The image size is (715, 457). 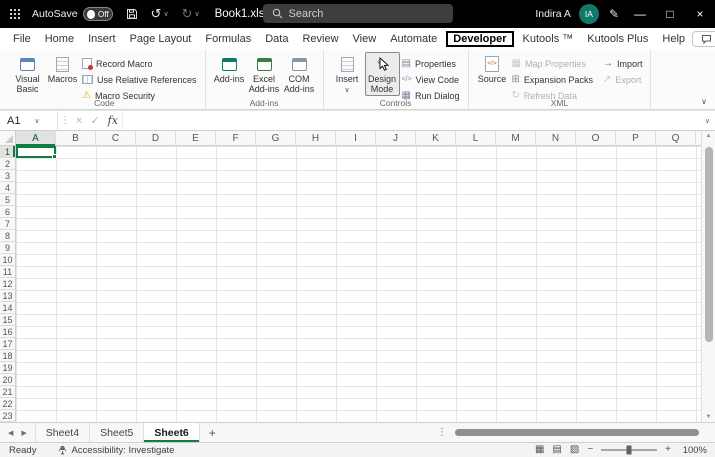 What do you see at coordinates (276, 138) in the screenshot?
I see `column-header-g: G` at bounding box center [276, 138].